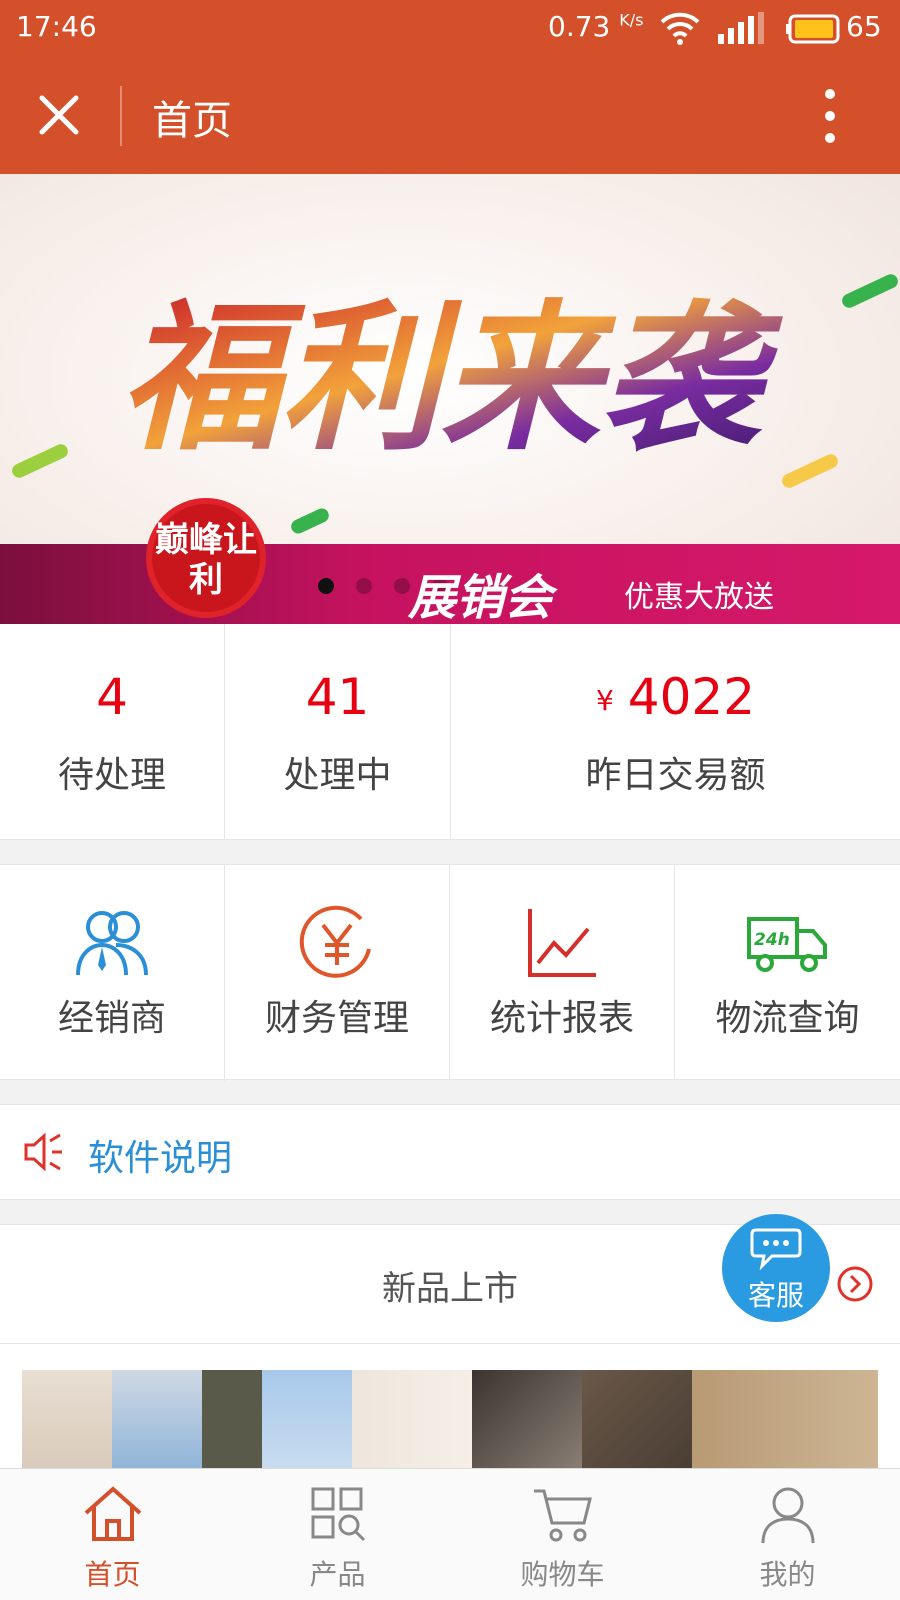  I want to click on menu-finance: 财务管理, so click(337, 973).